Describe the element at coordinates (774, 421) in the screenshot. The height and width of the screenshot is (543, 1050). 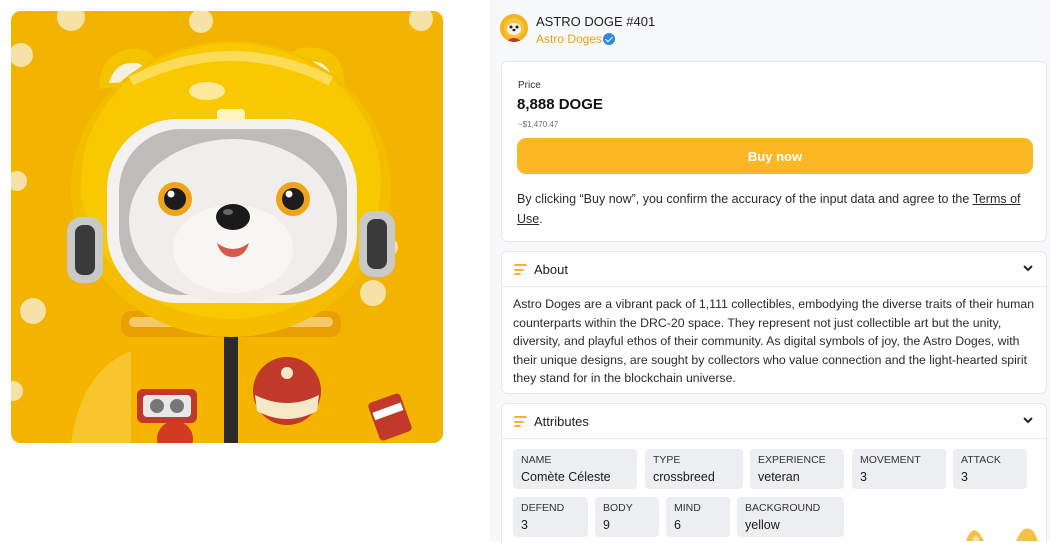
I see `attributes-header: Attributes` at that location.